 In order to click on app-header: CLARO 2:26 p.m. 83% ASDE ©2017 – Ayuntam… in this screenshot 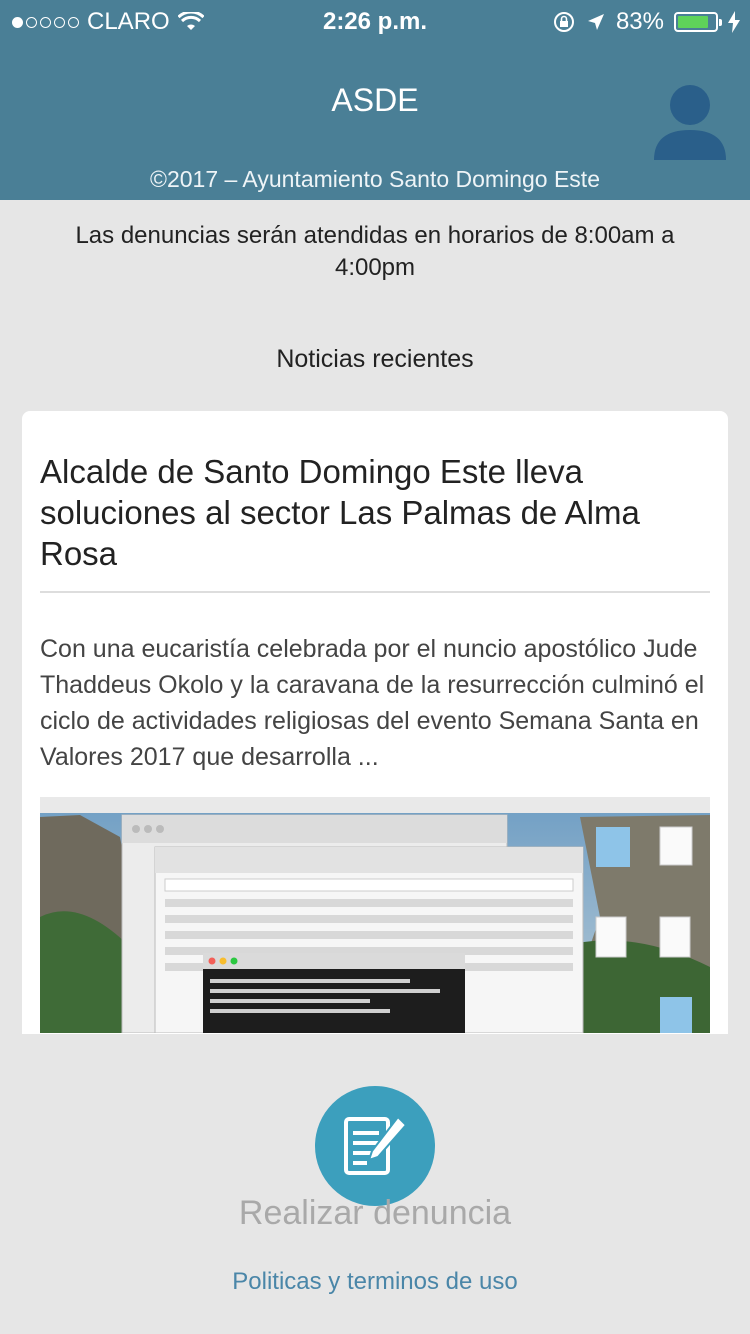, I will do `click(375, 100)`.